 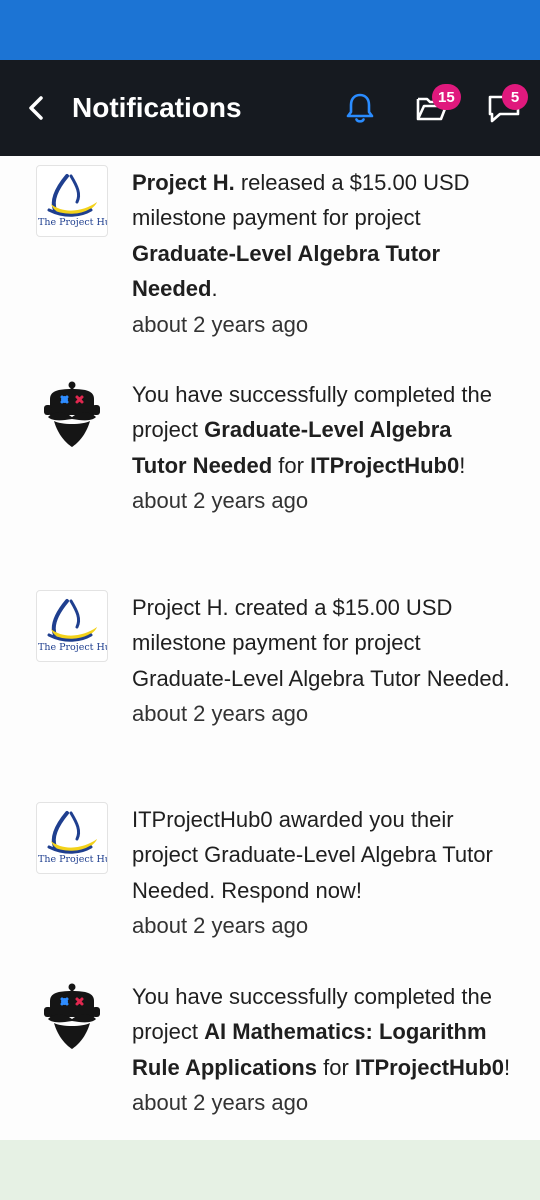 What do you see at coordinates (270, 108) in the screenshot?
I see `app-bar: Notifications 15 5` at bounding box center [270, 108].